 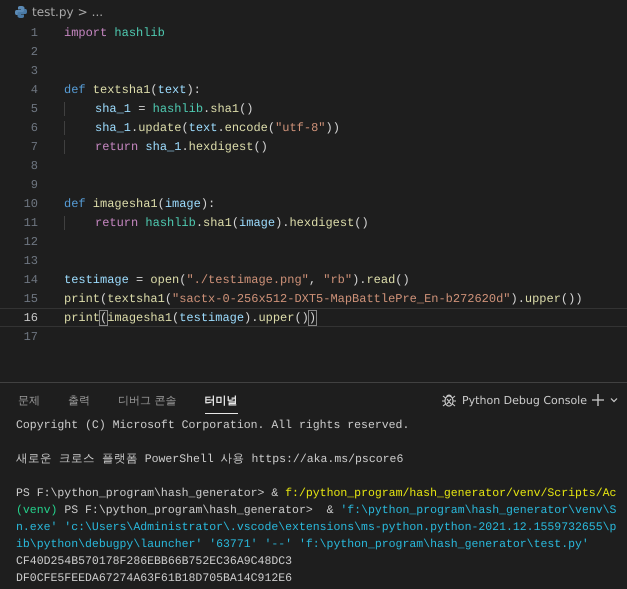 I want to click on line-number: 17, so click(x=30, y=337).